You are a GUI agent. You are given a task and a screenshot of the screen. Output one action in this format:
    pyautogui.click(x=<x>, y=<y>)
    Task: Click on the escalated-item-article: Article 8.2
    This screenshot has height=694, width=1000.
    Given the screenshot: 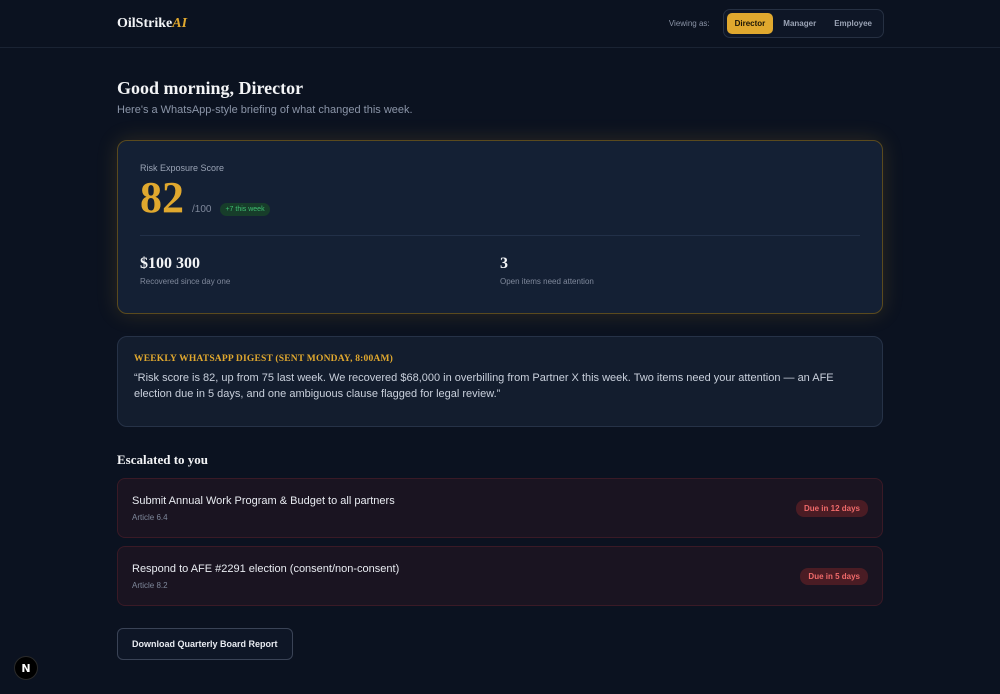 What is the action you would take?
    pyautogui.click(x=150, y=585)
    